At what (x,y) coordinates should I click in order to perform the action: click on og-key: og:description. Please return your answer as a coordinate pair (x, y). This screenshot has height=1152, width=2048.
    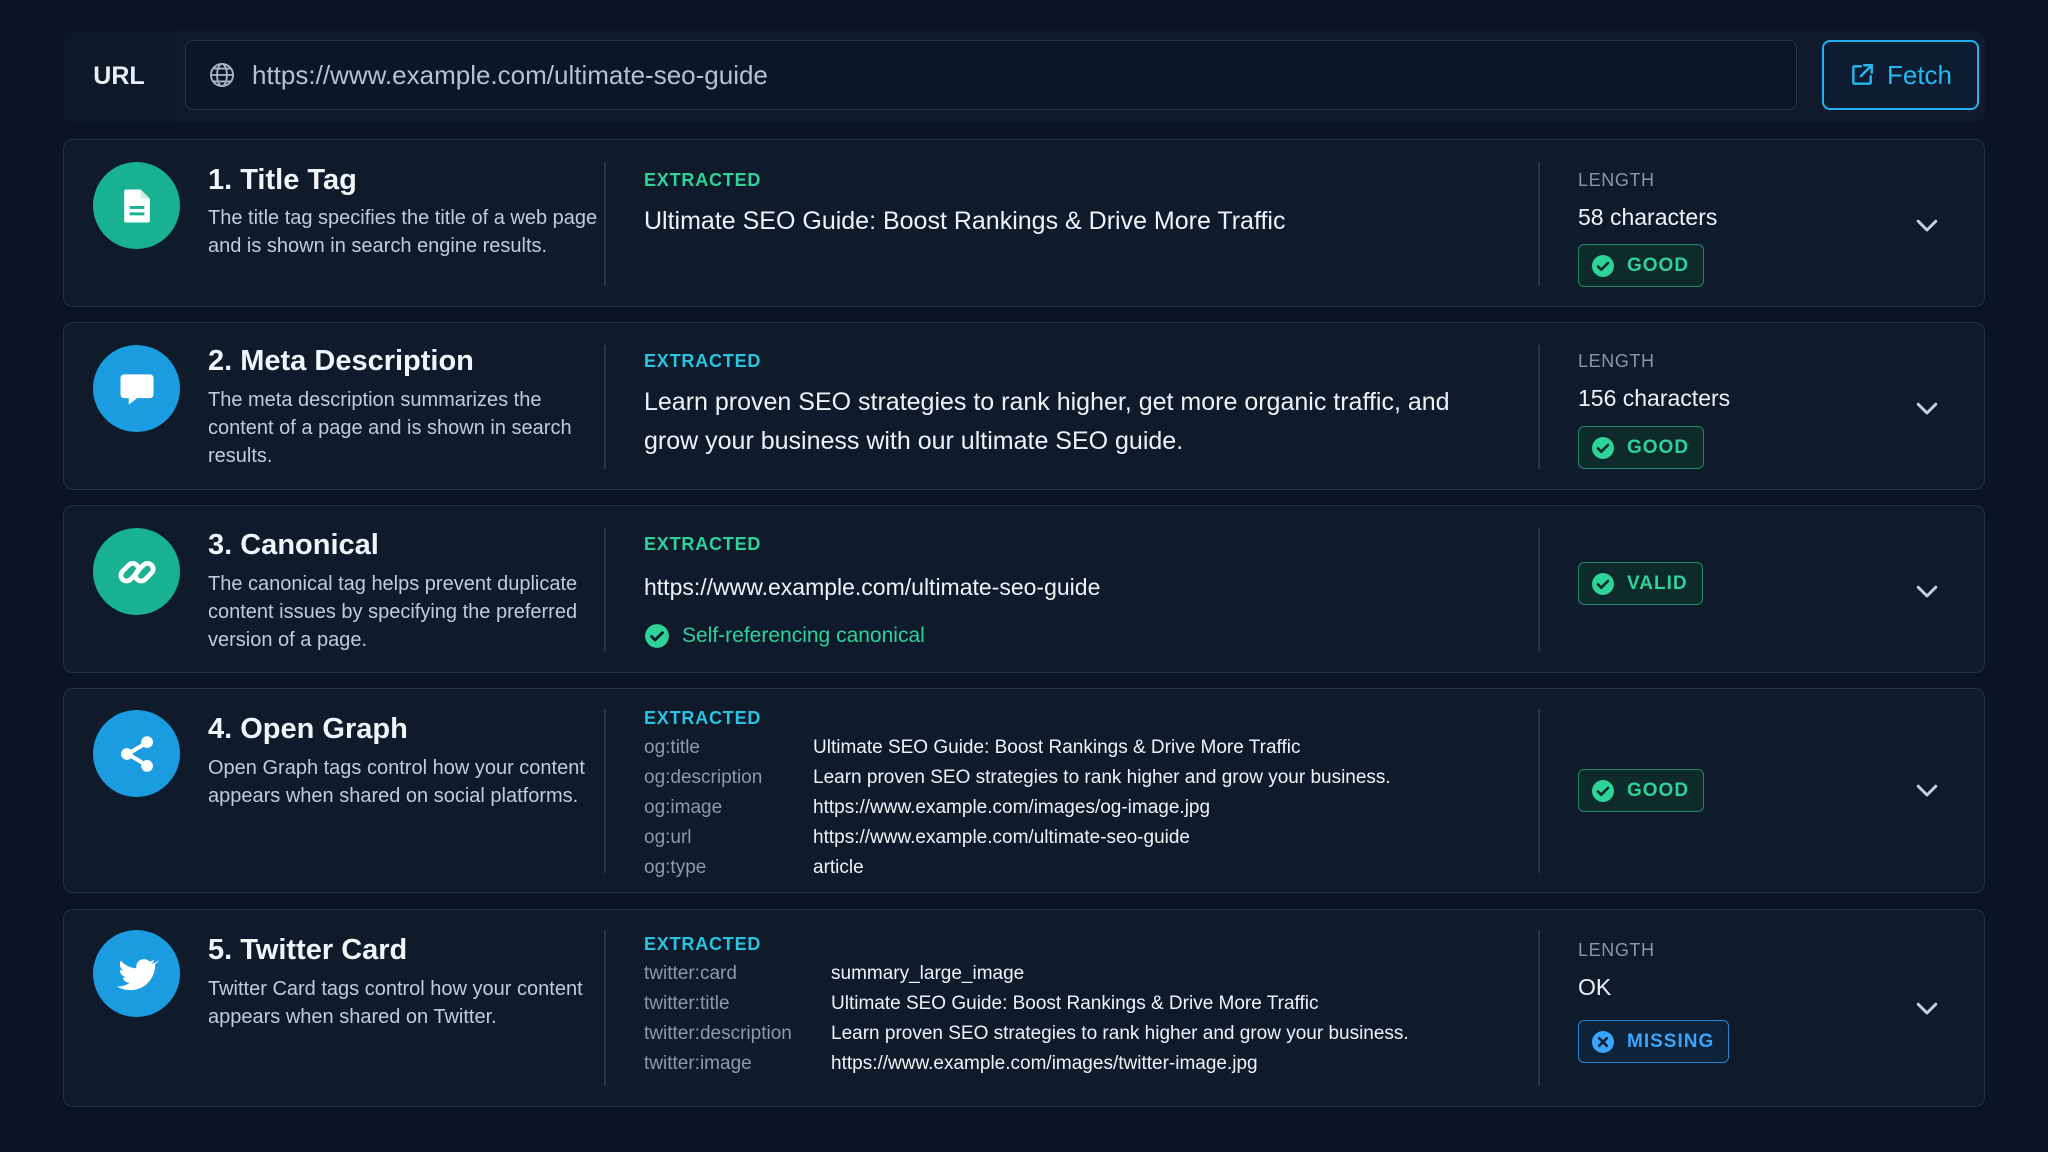
    Looking at the image, I should click on (703, 777).